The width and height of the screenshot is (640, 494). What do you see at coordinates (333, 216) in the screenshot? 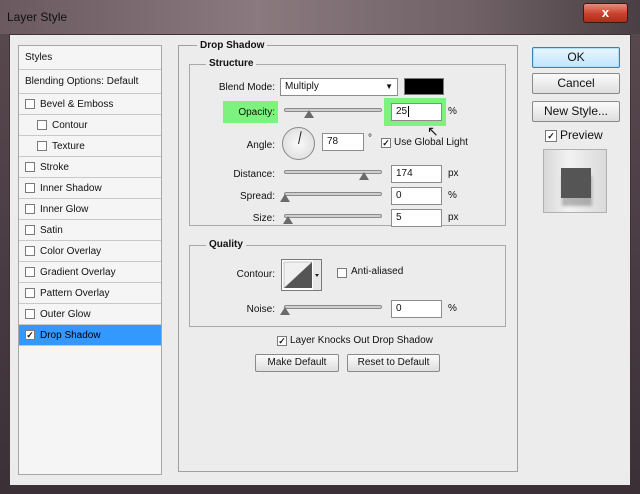
I see `size-slider` at bounding box center [333, 216].